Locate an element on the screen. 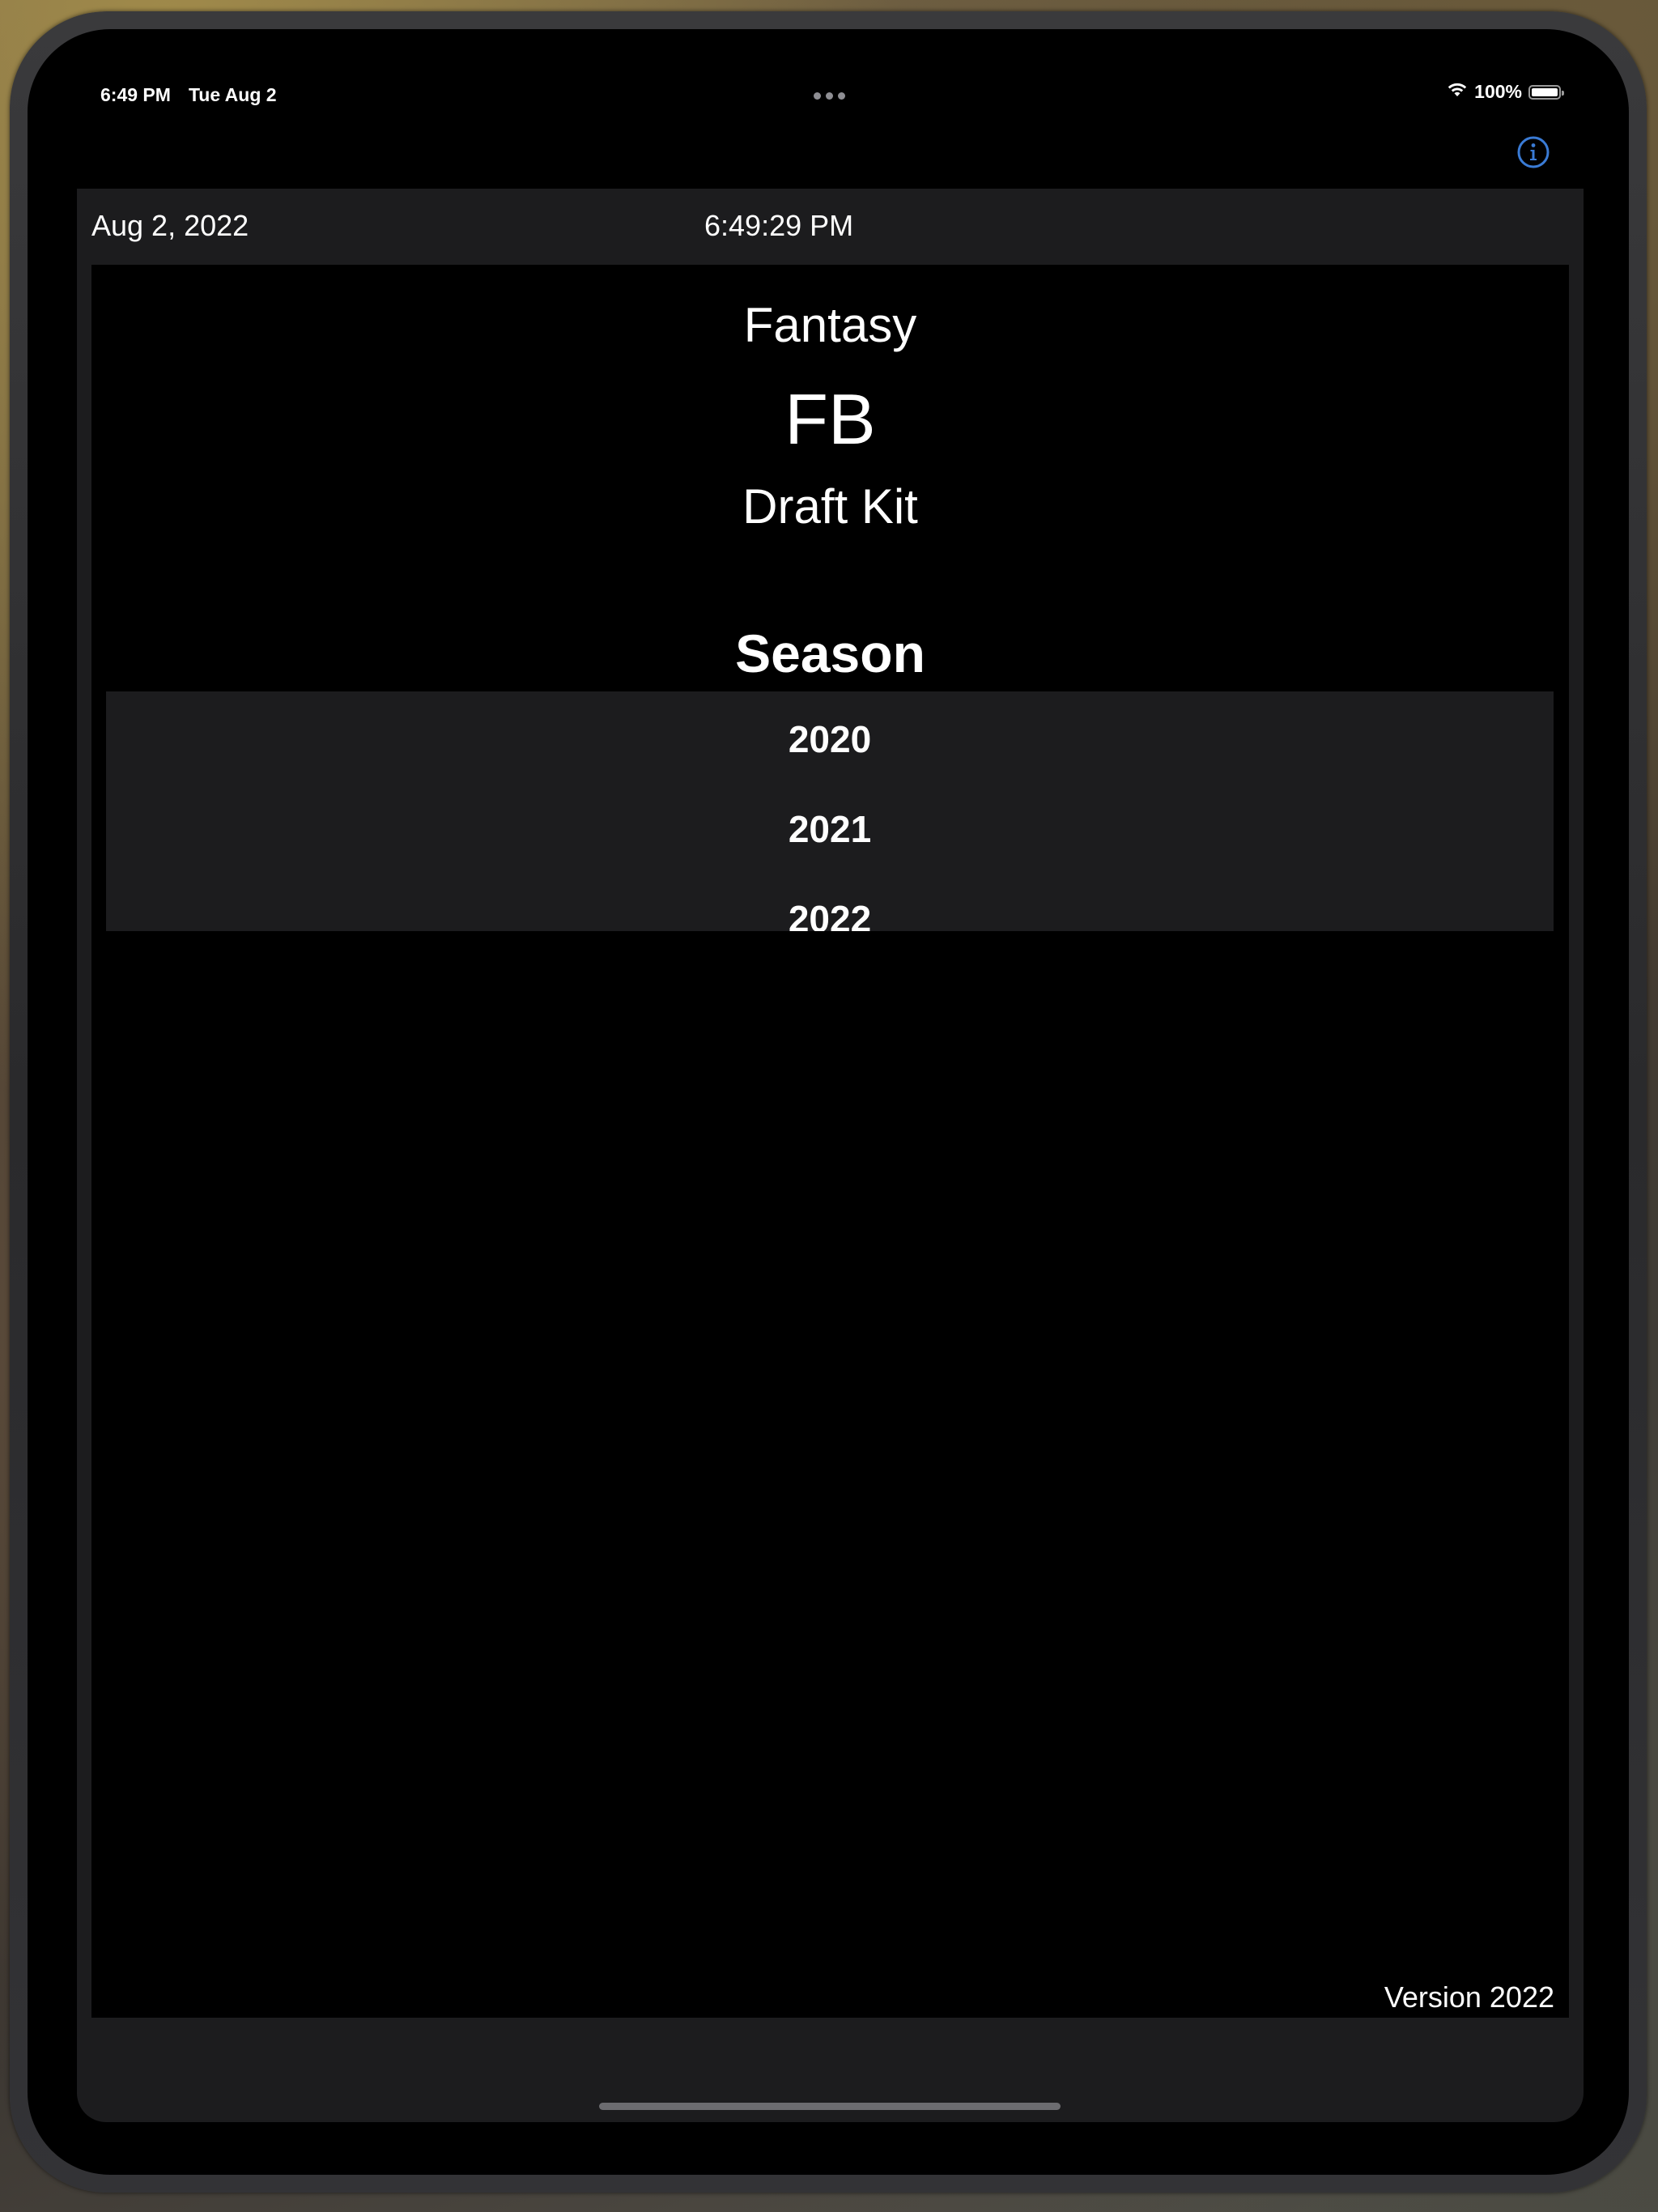  status-time: 6:49 PM is located at coordinates (135, 95).